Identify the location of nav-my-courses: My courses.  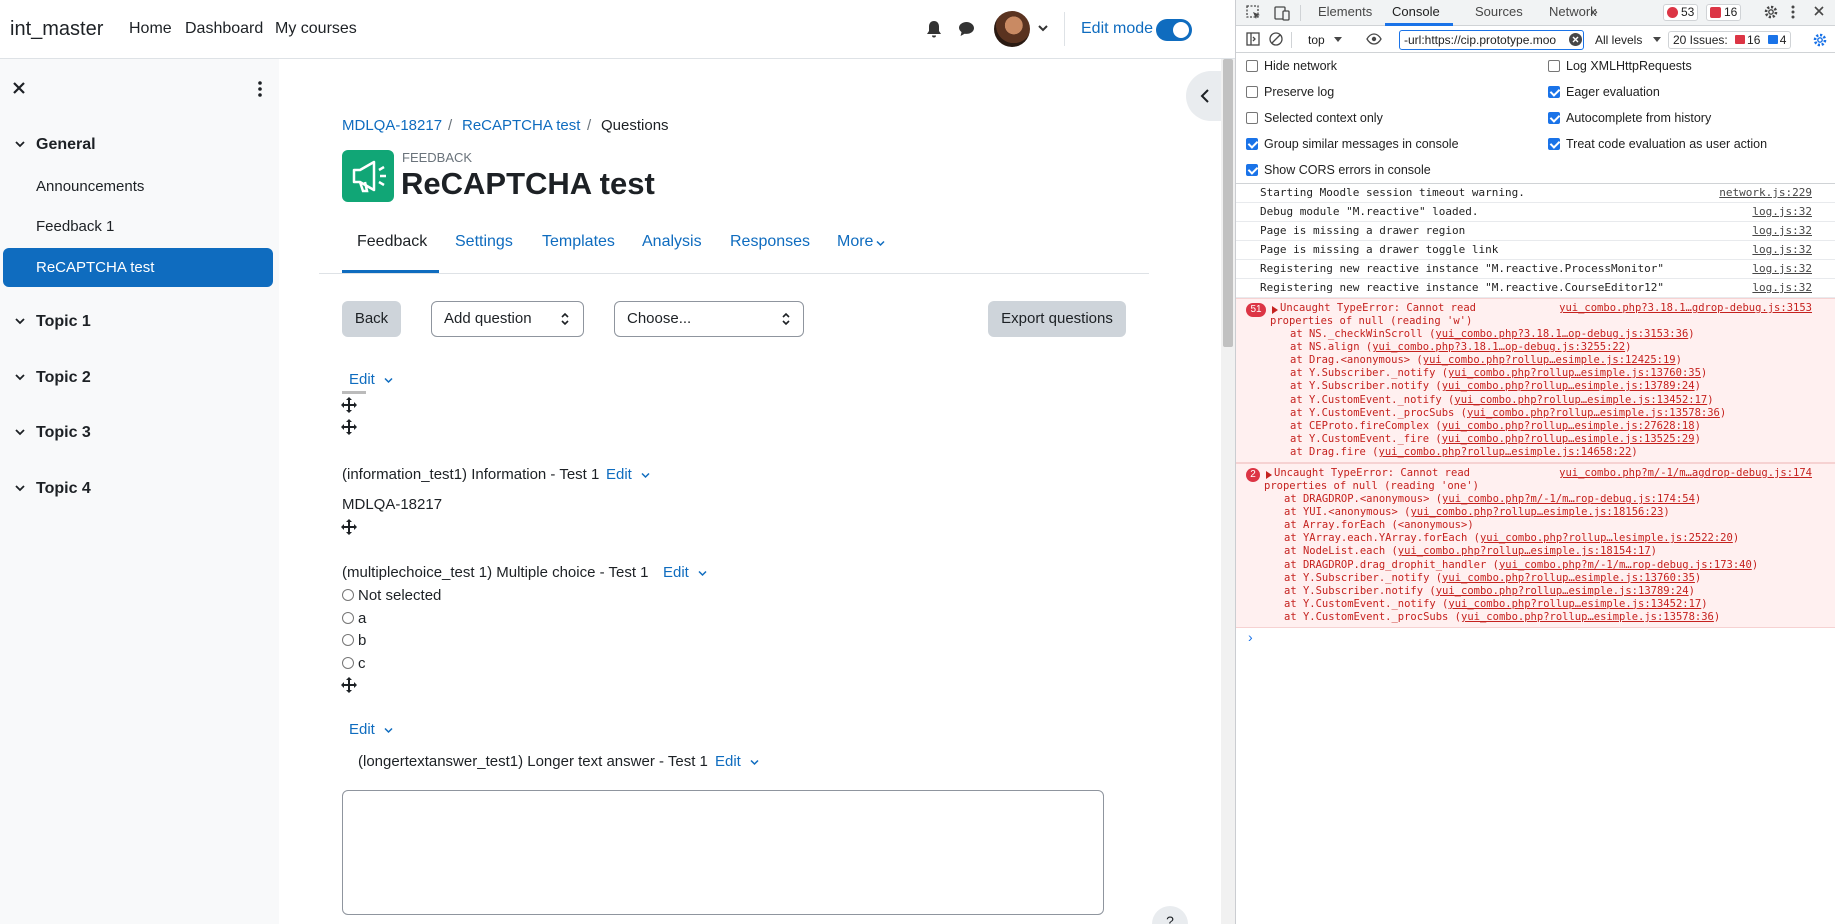
(316, 29).